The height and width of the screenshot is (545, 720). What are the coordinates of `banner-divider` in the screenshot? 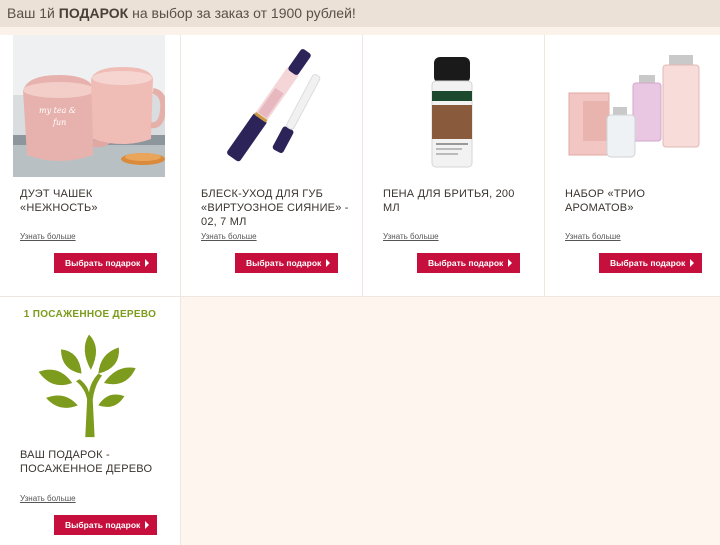 It's located at (360, 31).